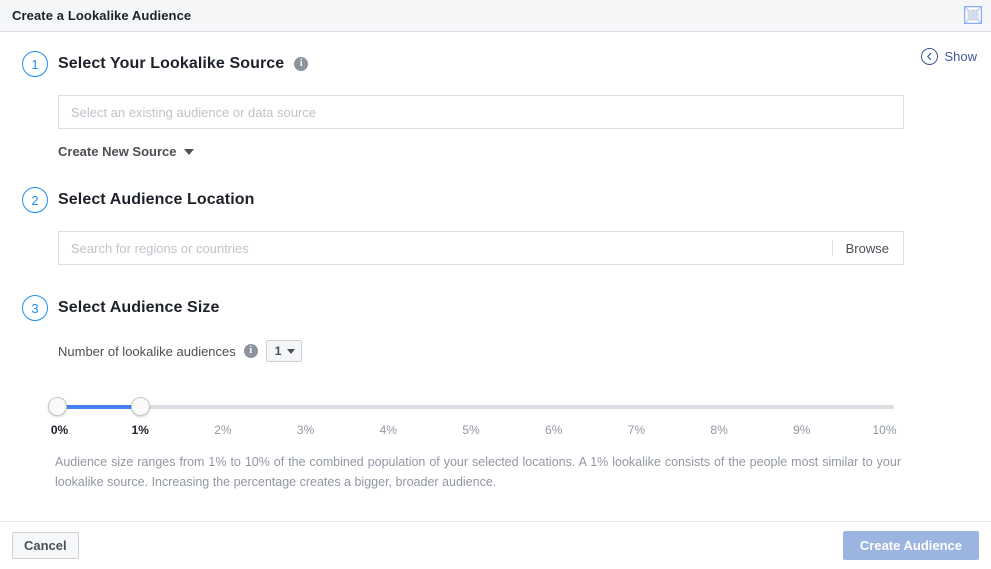 This screenshot has width=991, height=569. Describe the element at coordinates (156, 199) in the screenshot. I see `step-2-title: Select Audience Location` at that location.